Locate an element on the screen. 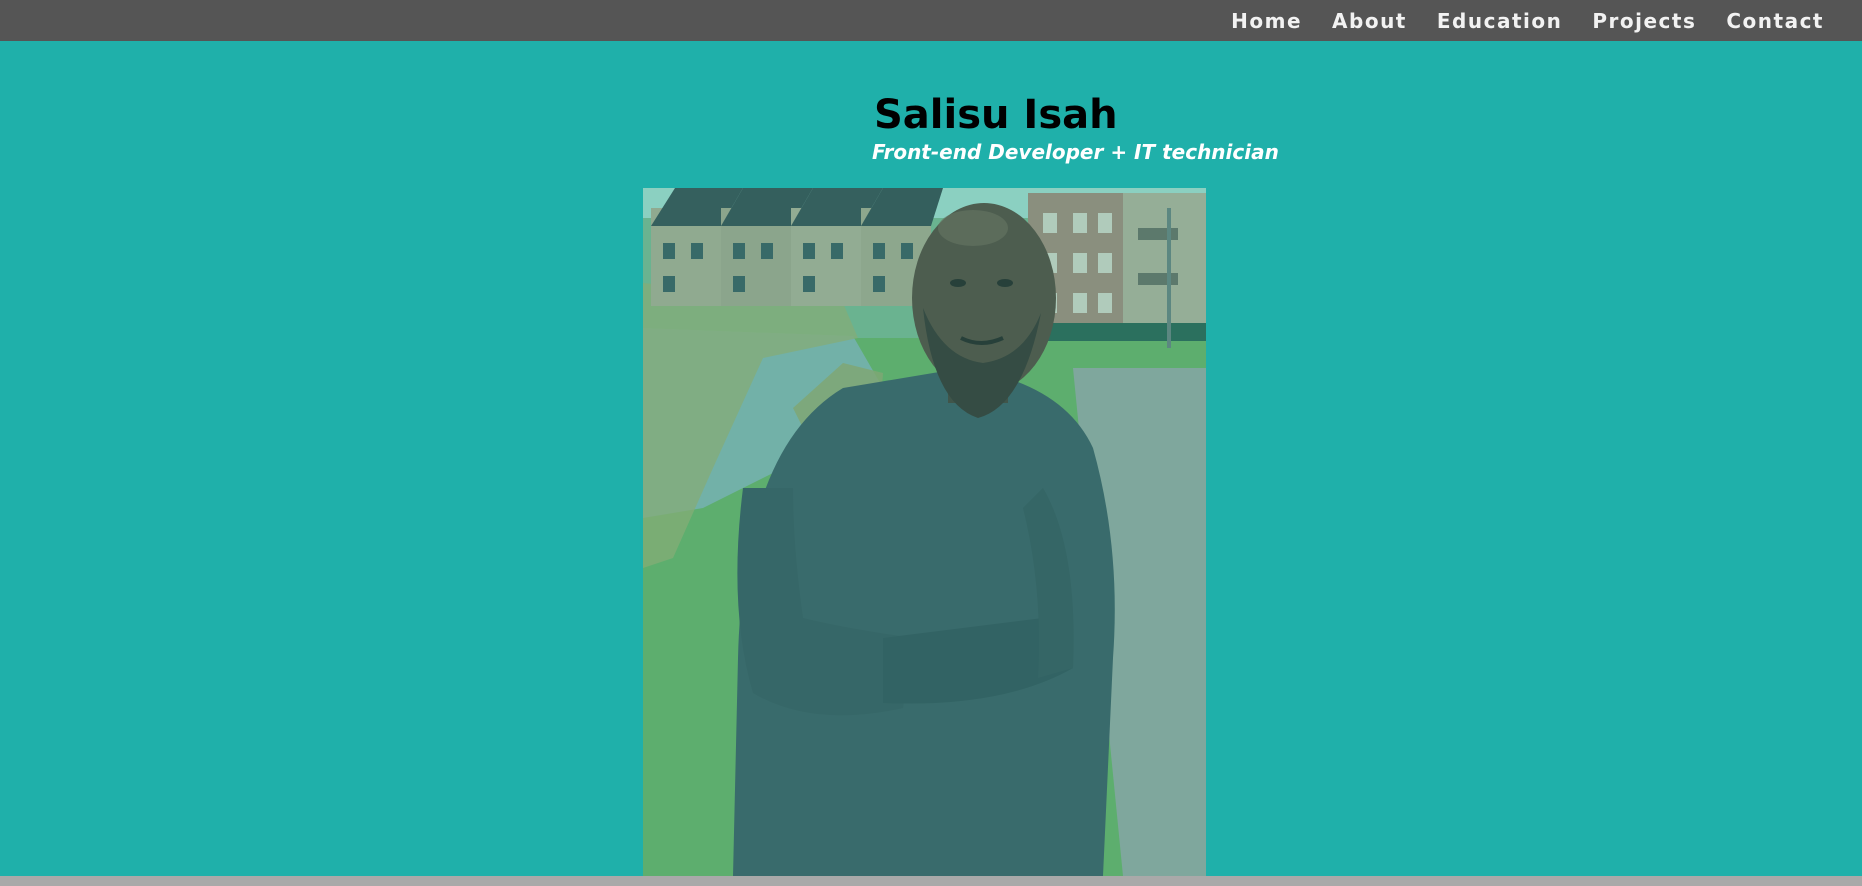 The image size is (1862, 886). nav-menu: Home About Education Projects Contact is located at coordinates (1512, 20).